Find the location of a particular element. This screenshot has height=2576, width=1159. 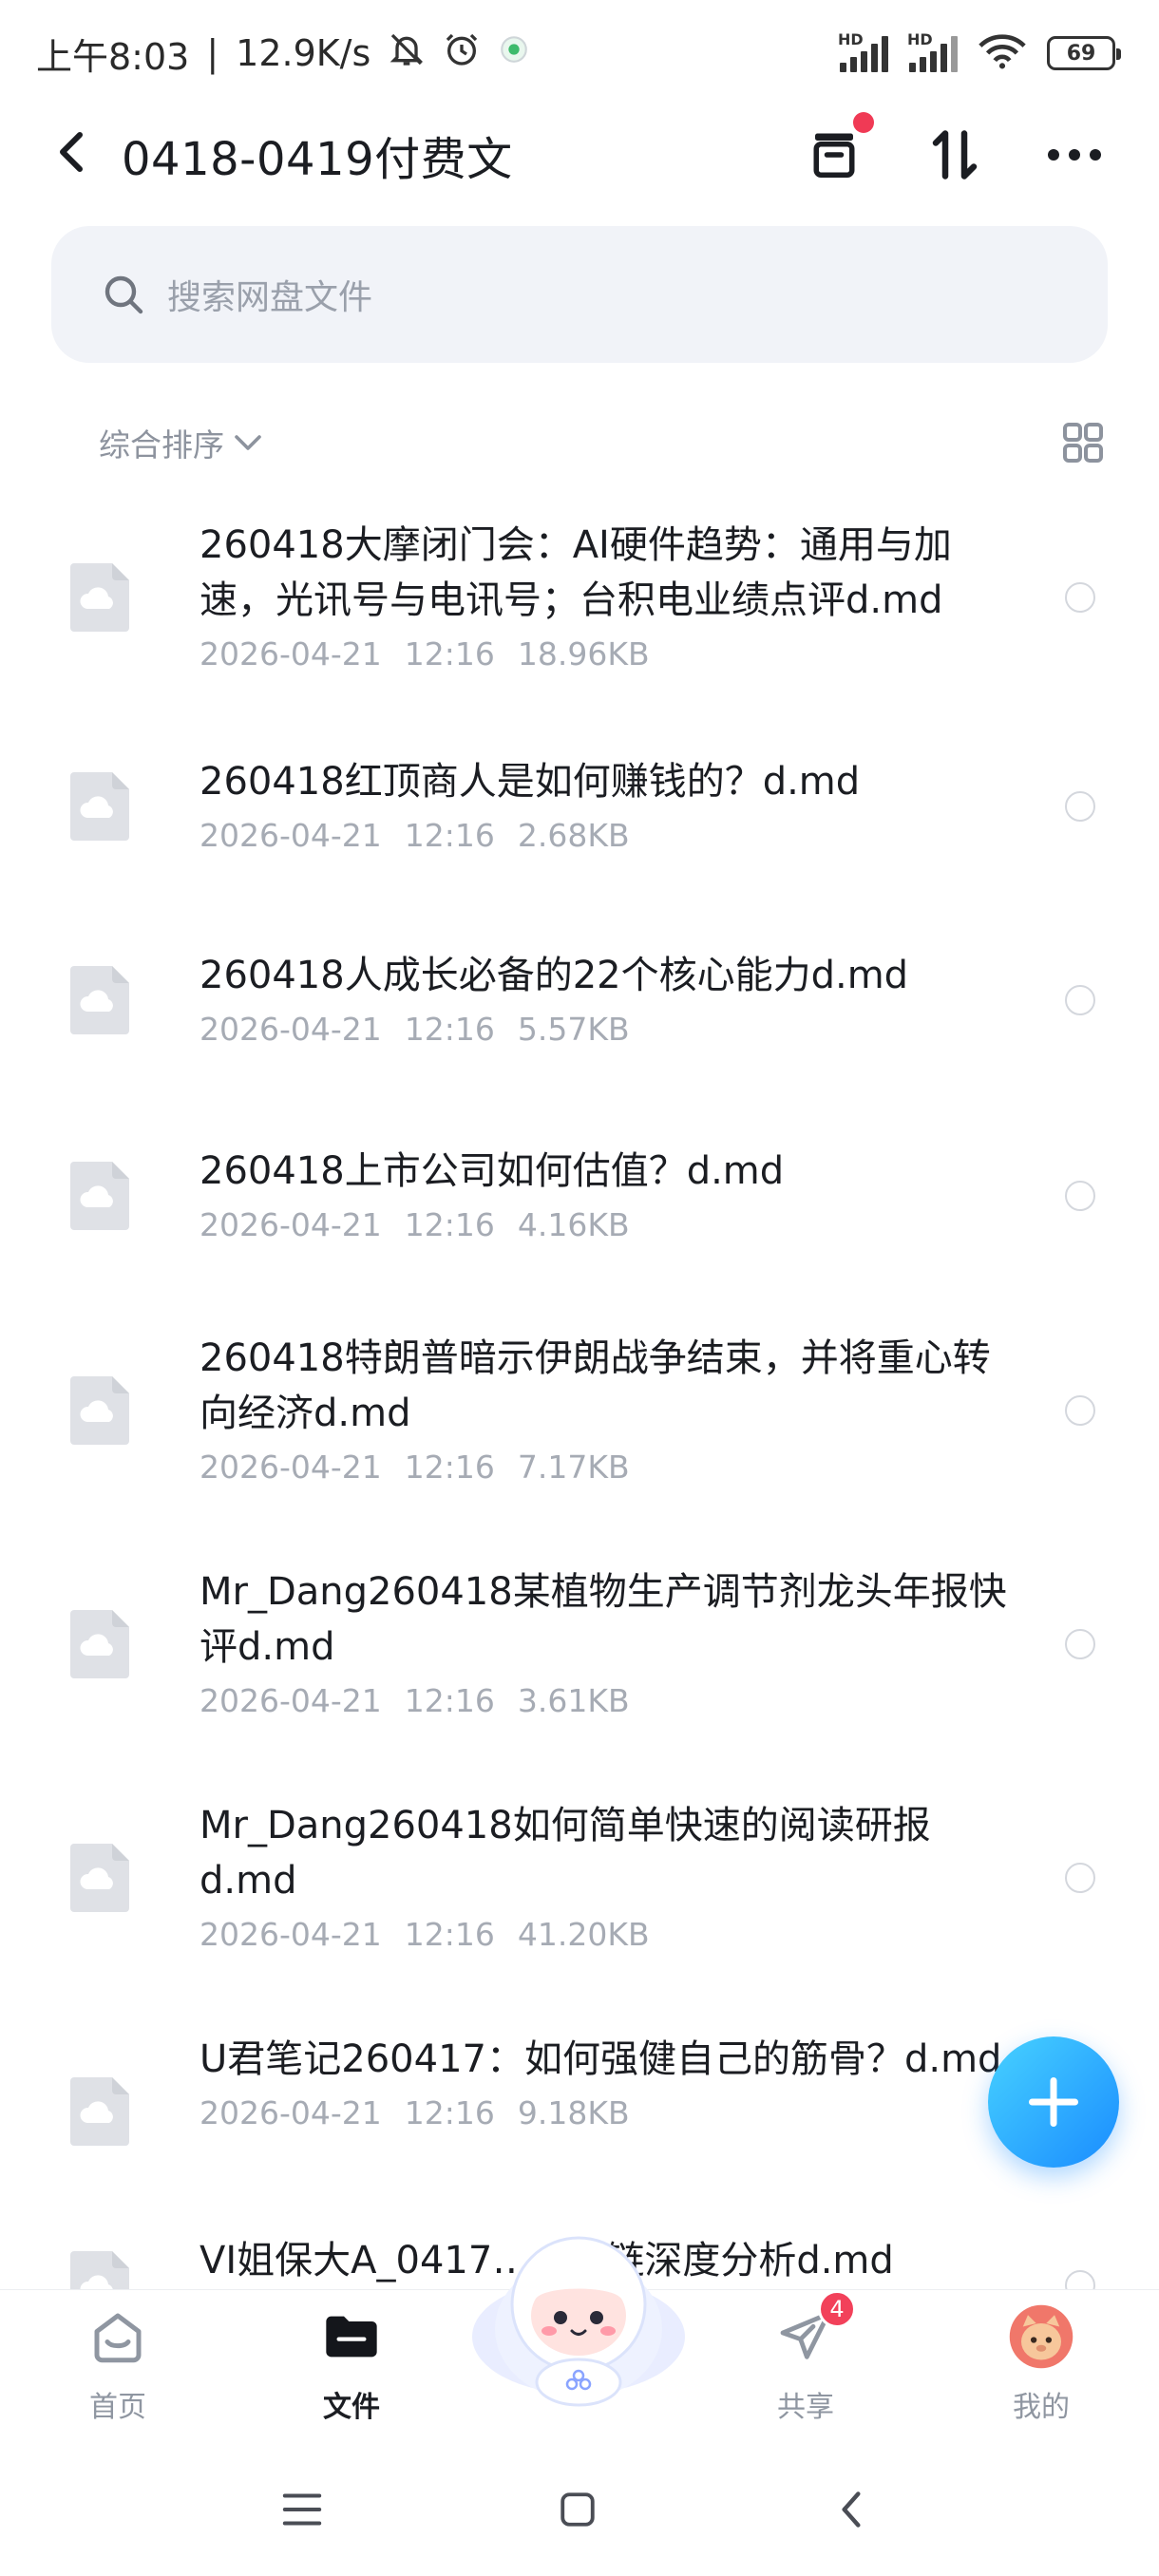

nav-files: 文件 is located at coordinates (352, 2369).